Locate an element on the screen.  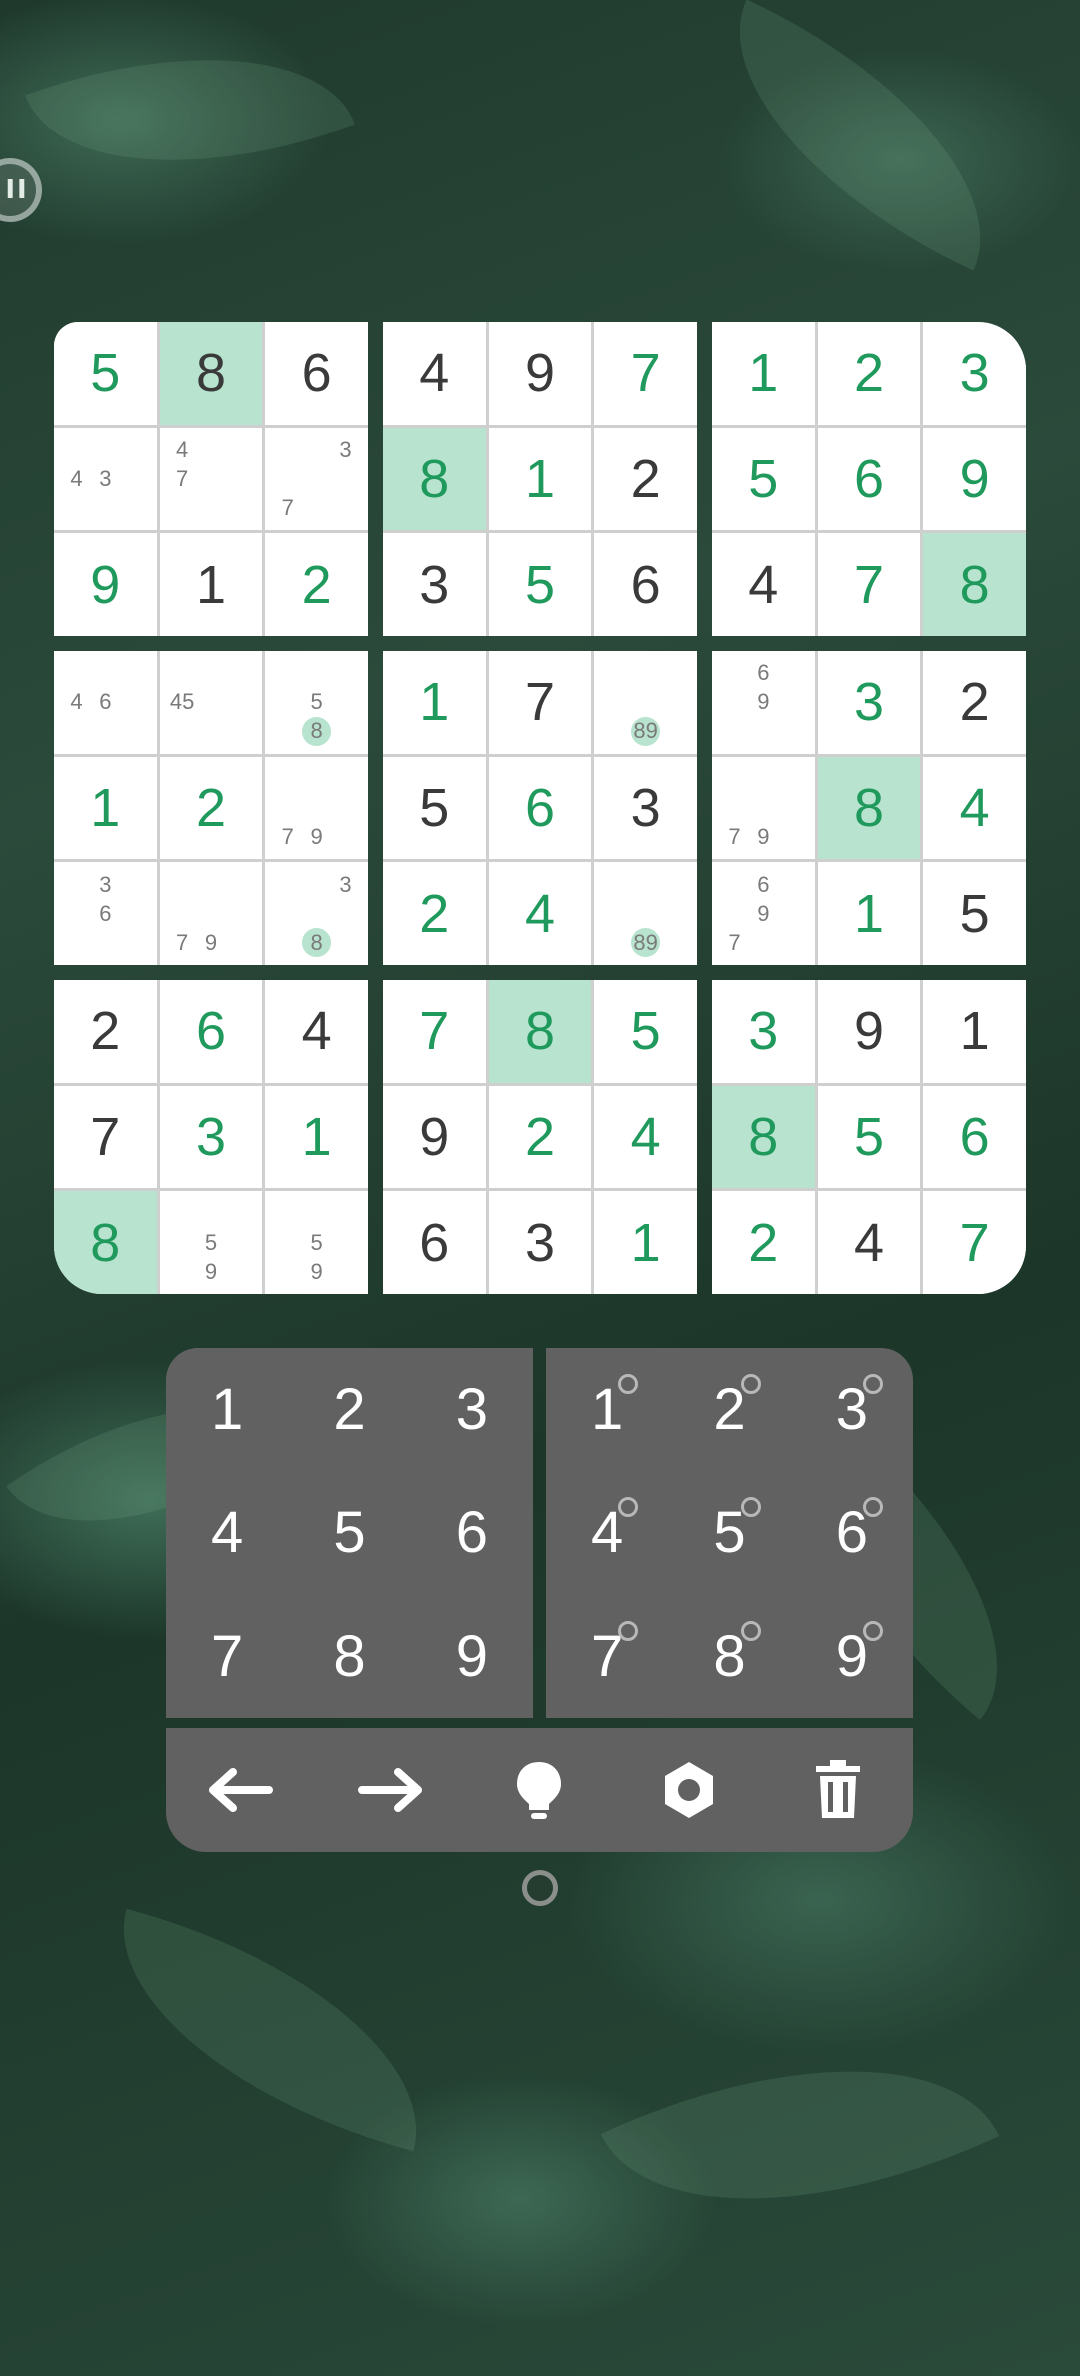
digit-key: 2 is located at coordinates (349, 1409).